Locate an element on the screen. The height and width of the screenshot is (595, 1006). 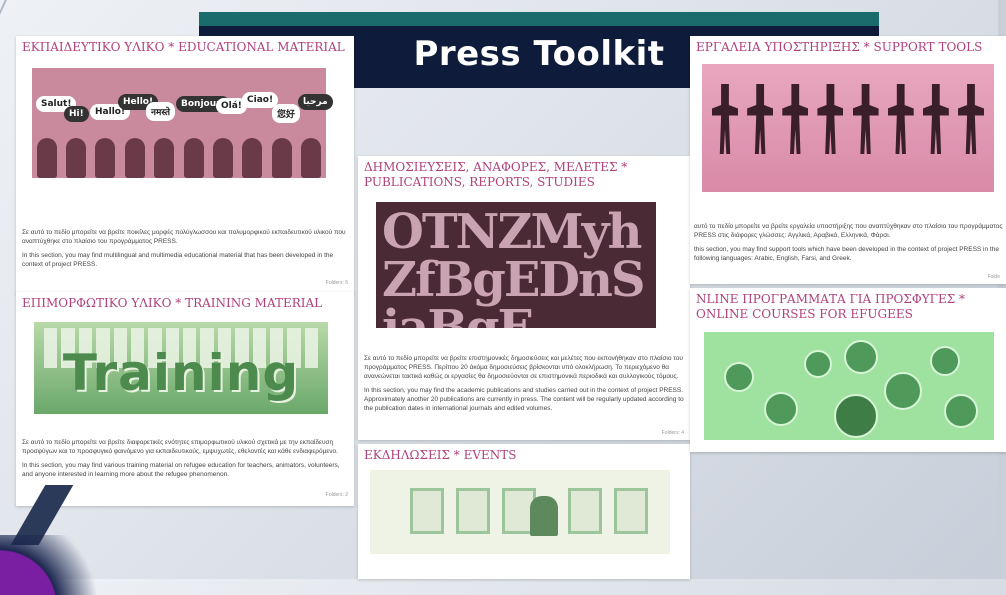
training-material-image: Training is located at coordinates (181, 368).